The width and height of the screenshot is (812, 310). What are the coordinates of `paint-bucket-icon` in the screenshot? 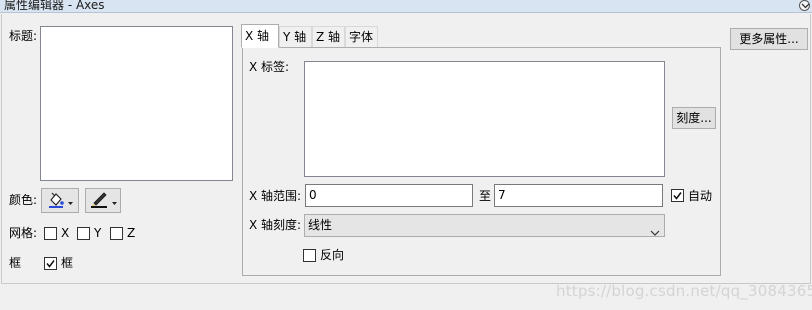 It's located at (56, 201).